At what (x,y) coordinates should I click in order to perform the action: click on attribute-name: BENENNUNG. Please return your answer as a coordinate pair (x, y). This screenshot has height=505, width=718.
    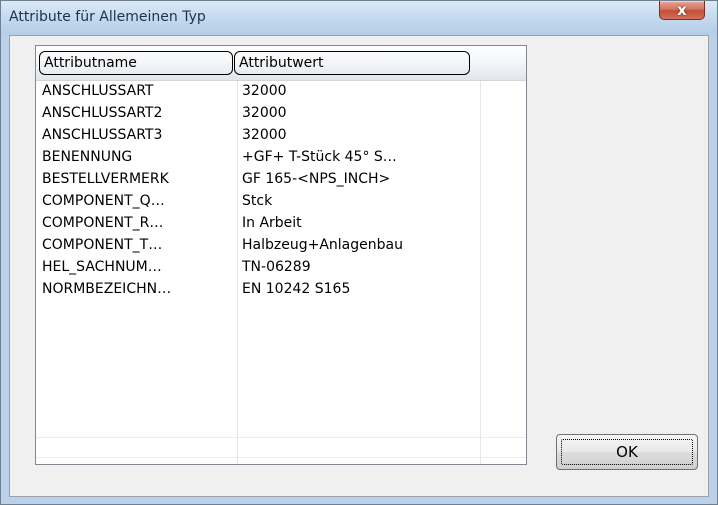
    Looking at the image, I should click on (87, 157).